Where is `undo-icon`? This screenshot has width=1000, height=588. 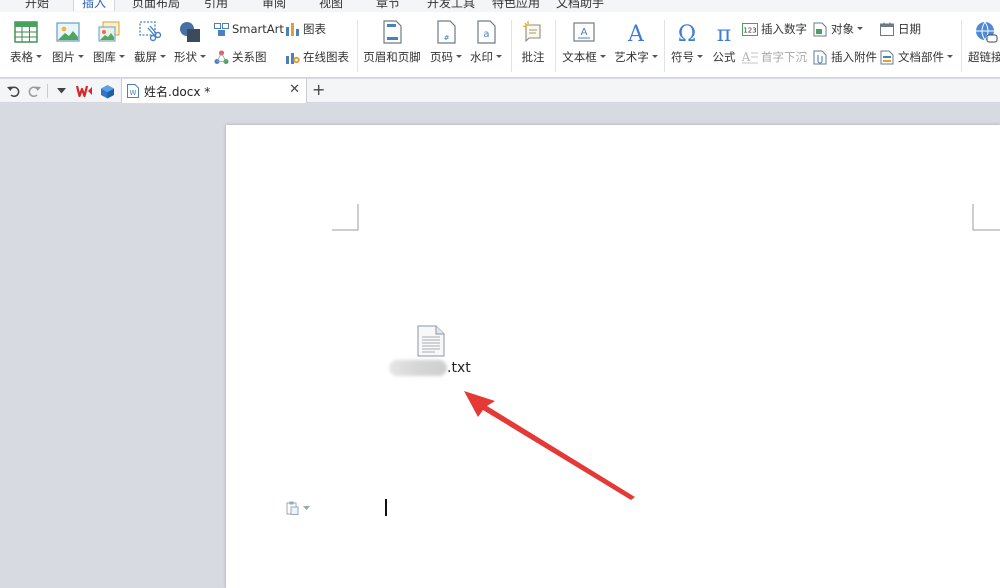 undo-icon is located at coordinates (12, 91).